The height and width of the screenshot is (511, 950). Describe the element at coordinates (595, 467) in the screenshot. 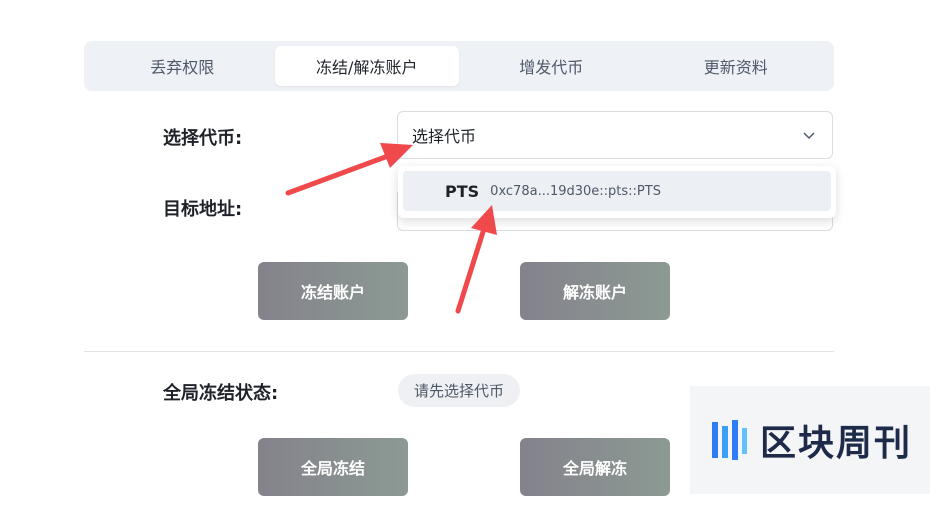

I see `global-unfreeze-button: 全局解冻` at that location.